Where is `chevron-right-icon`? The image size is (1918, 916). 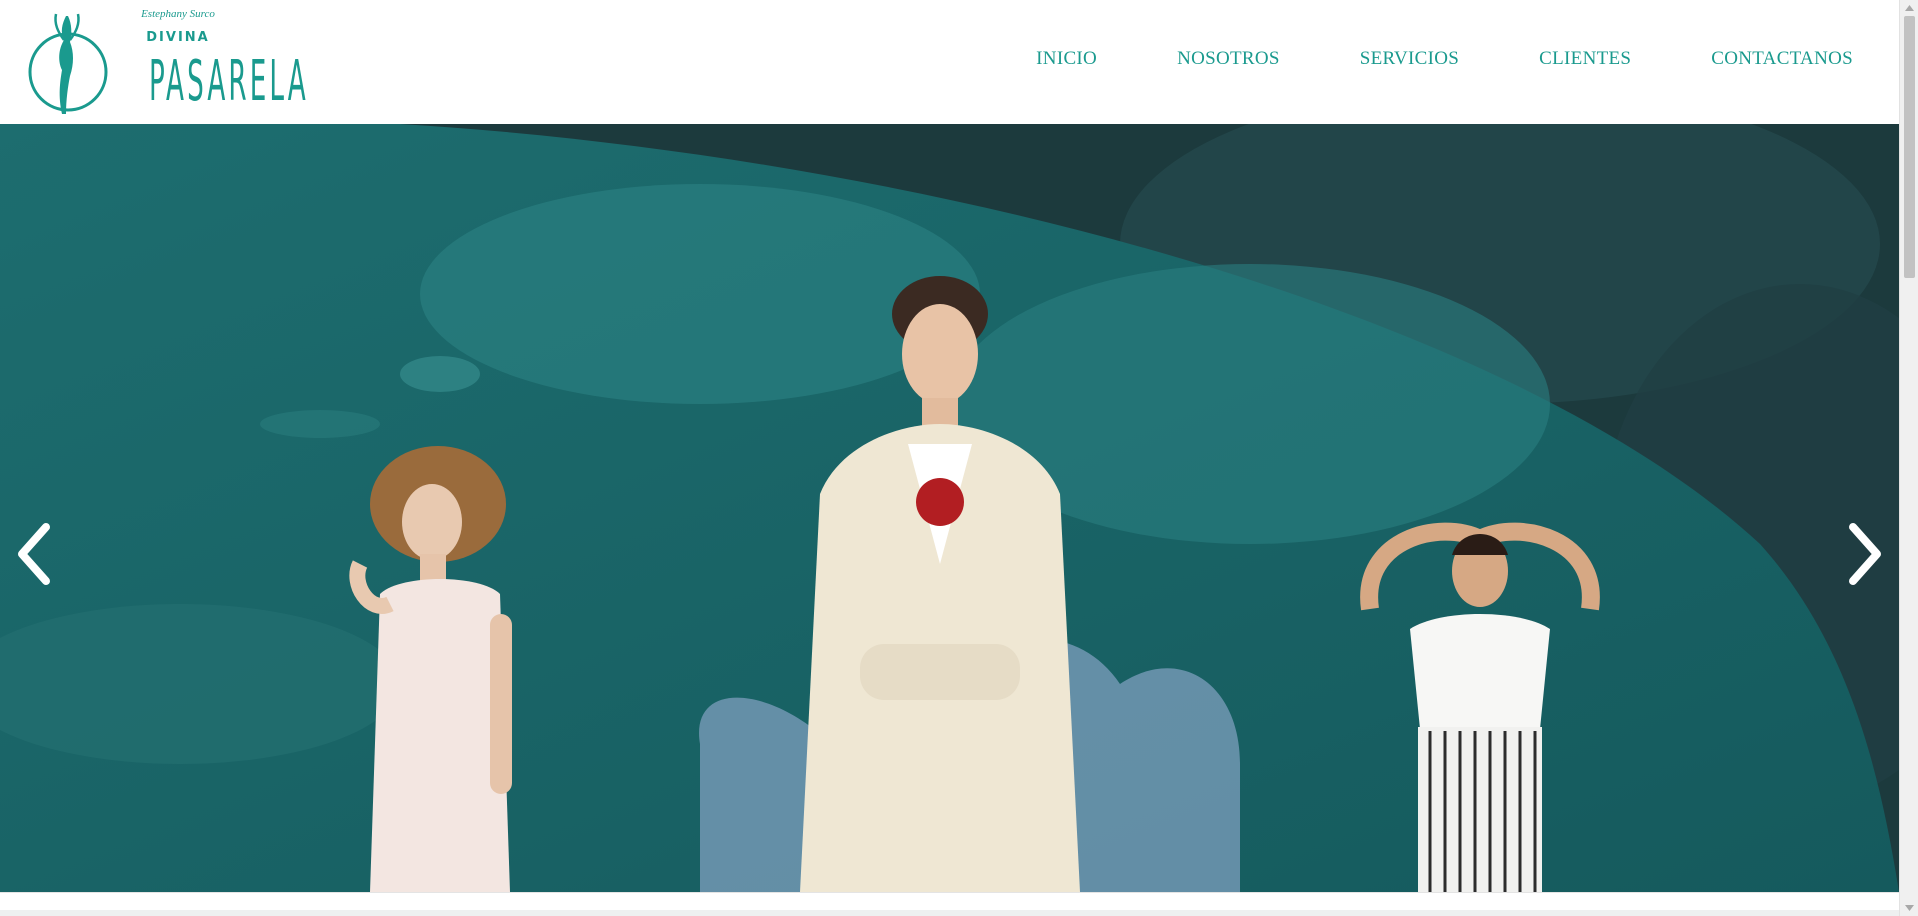 chevron-right-icon is located at coordinates (1865, 554).